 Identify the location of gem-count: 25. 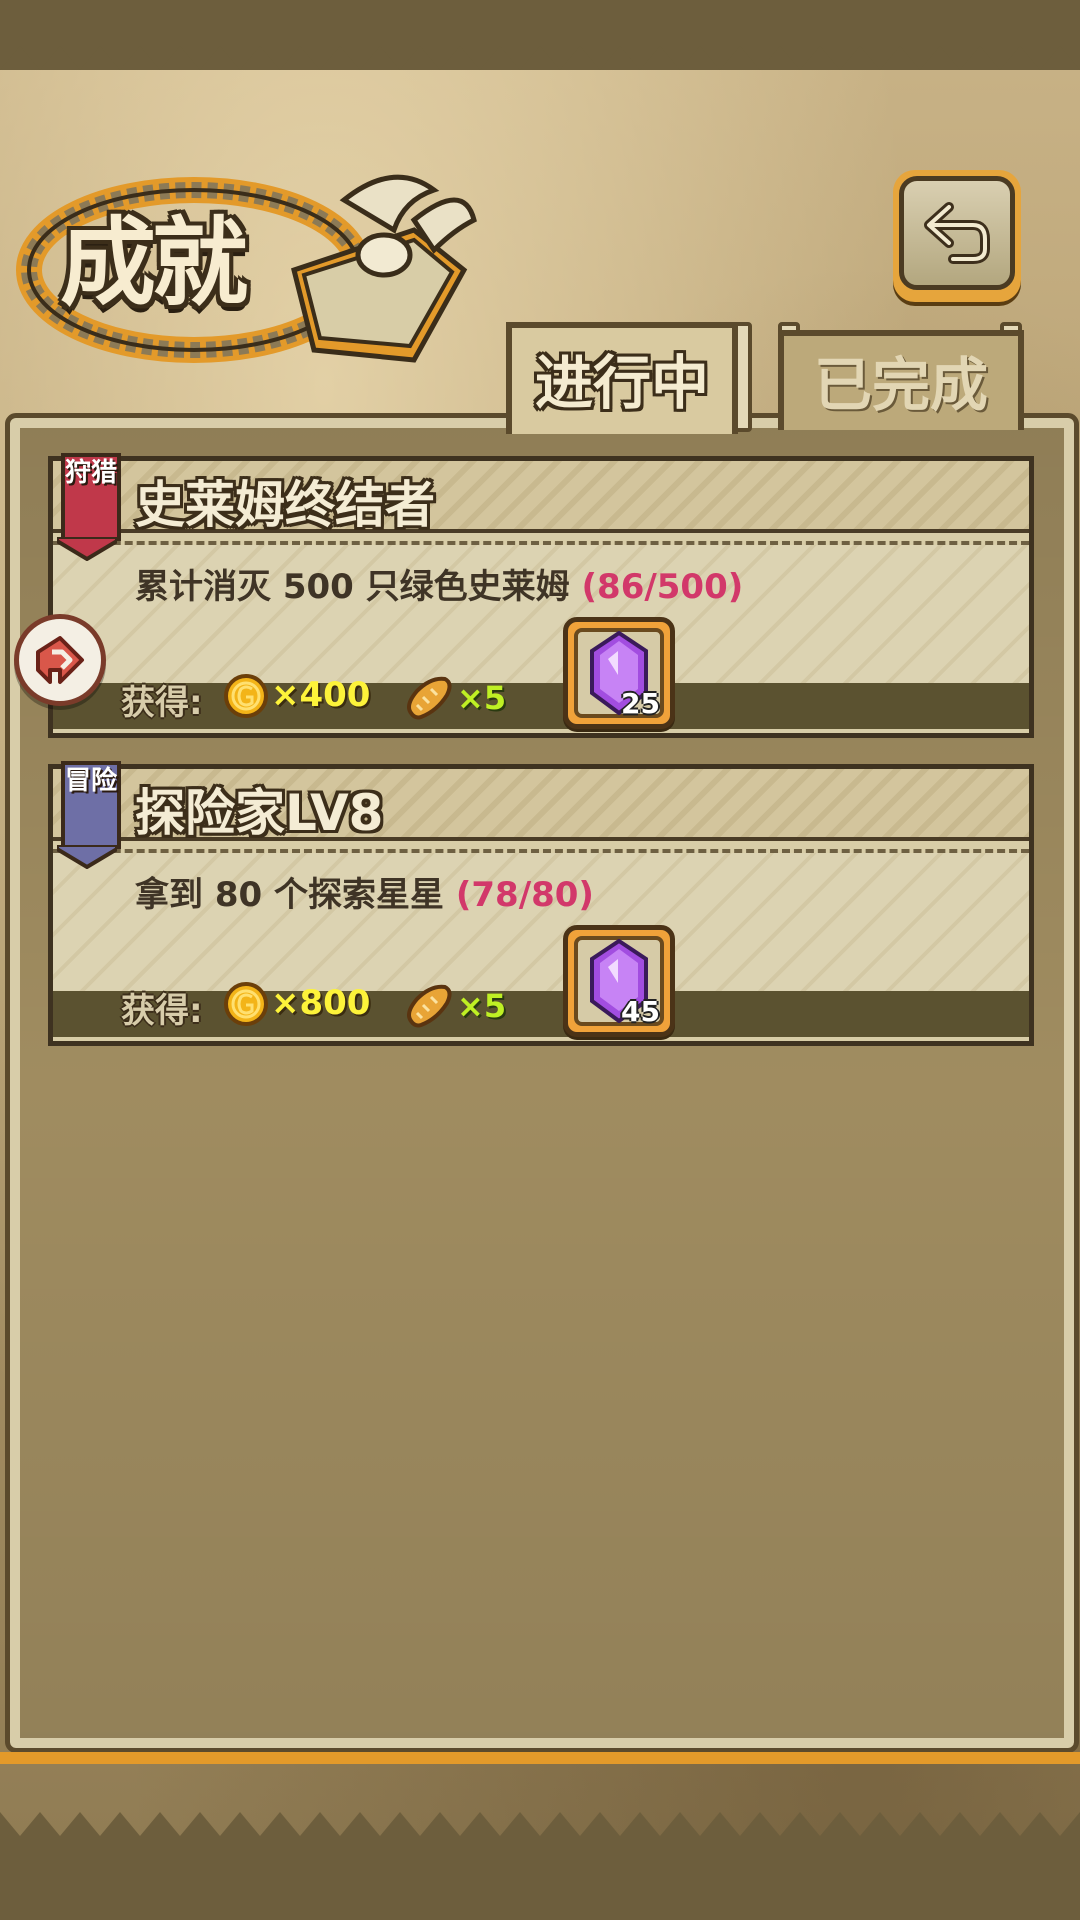
(640, 703).